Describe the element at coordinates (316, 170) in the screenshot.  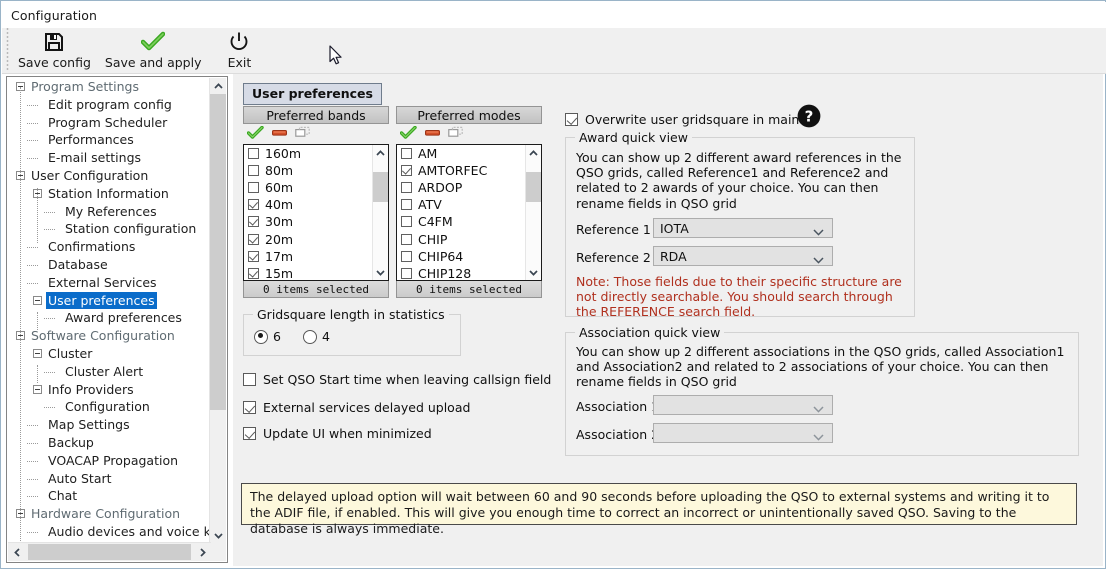
I see `list-item: 80m` at that location.